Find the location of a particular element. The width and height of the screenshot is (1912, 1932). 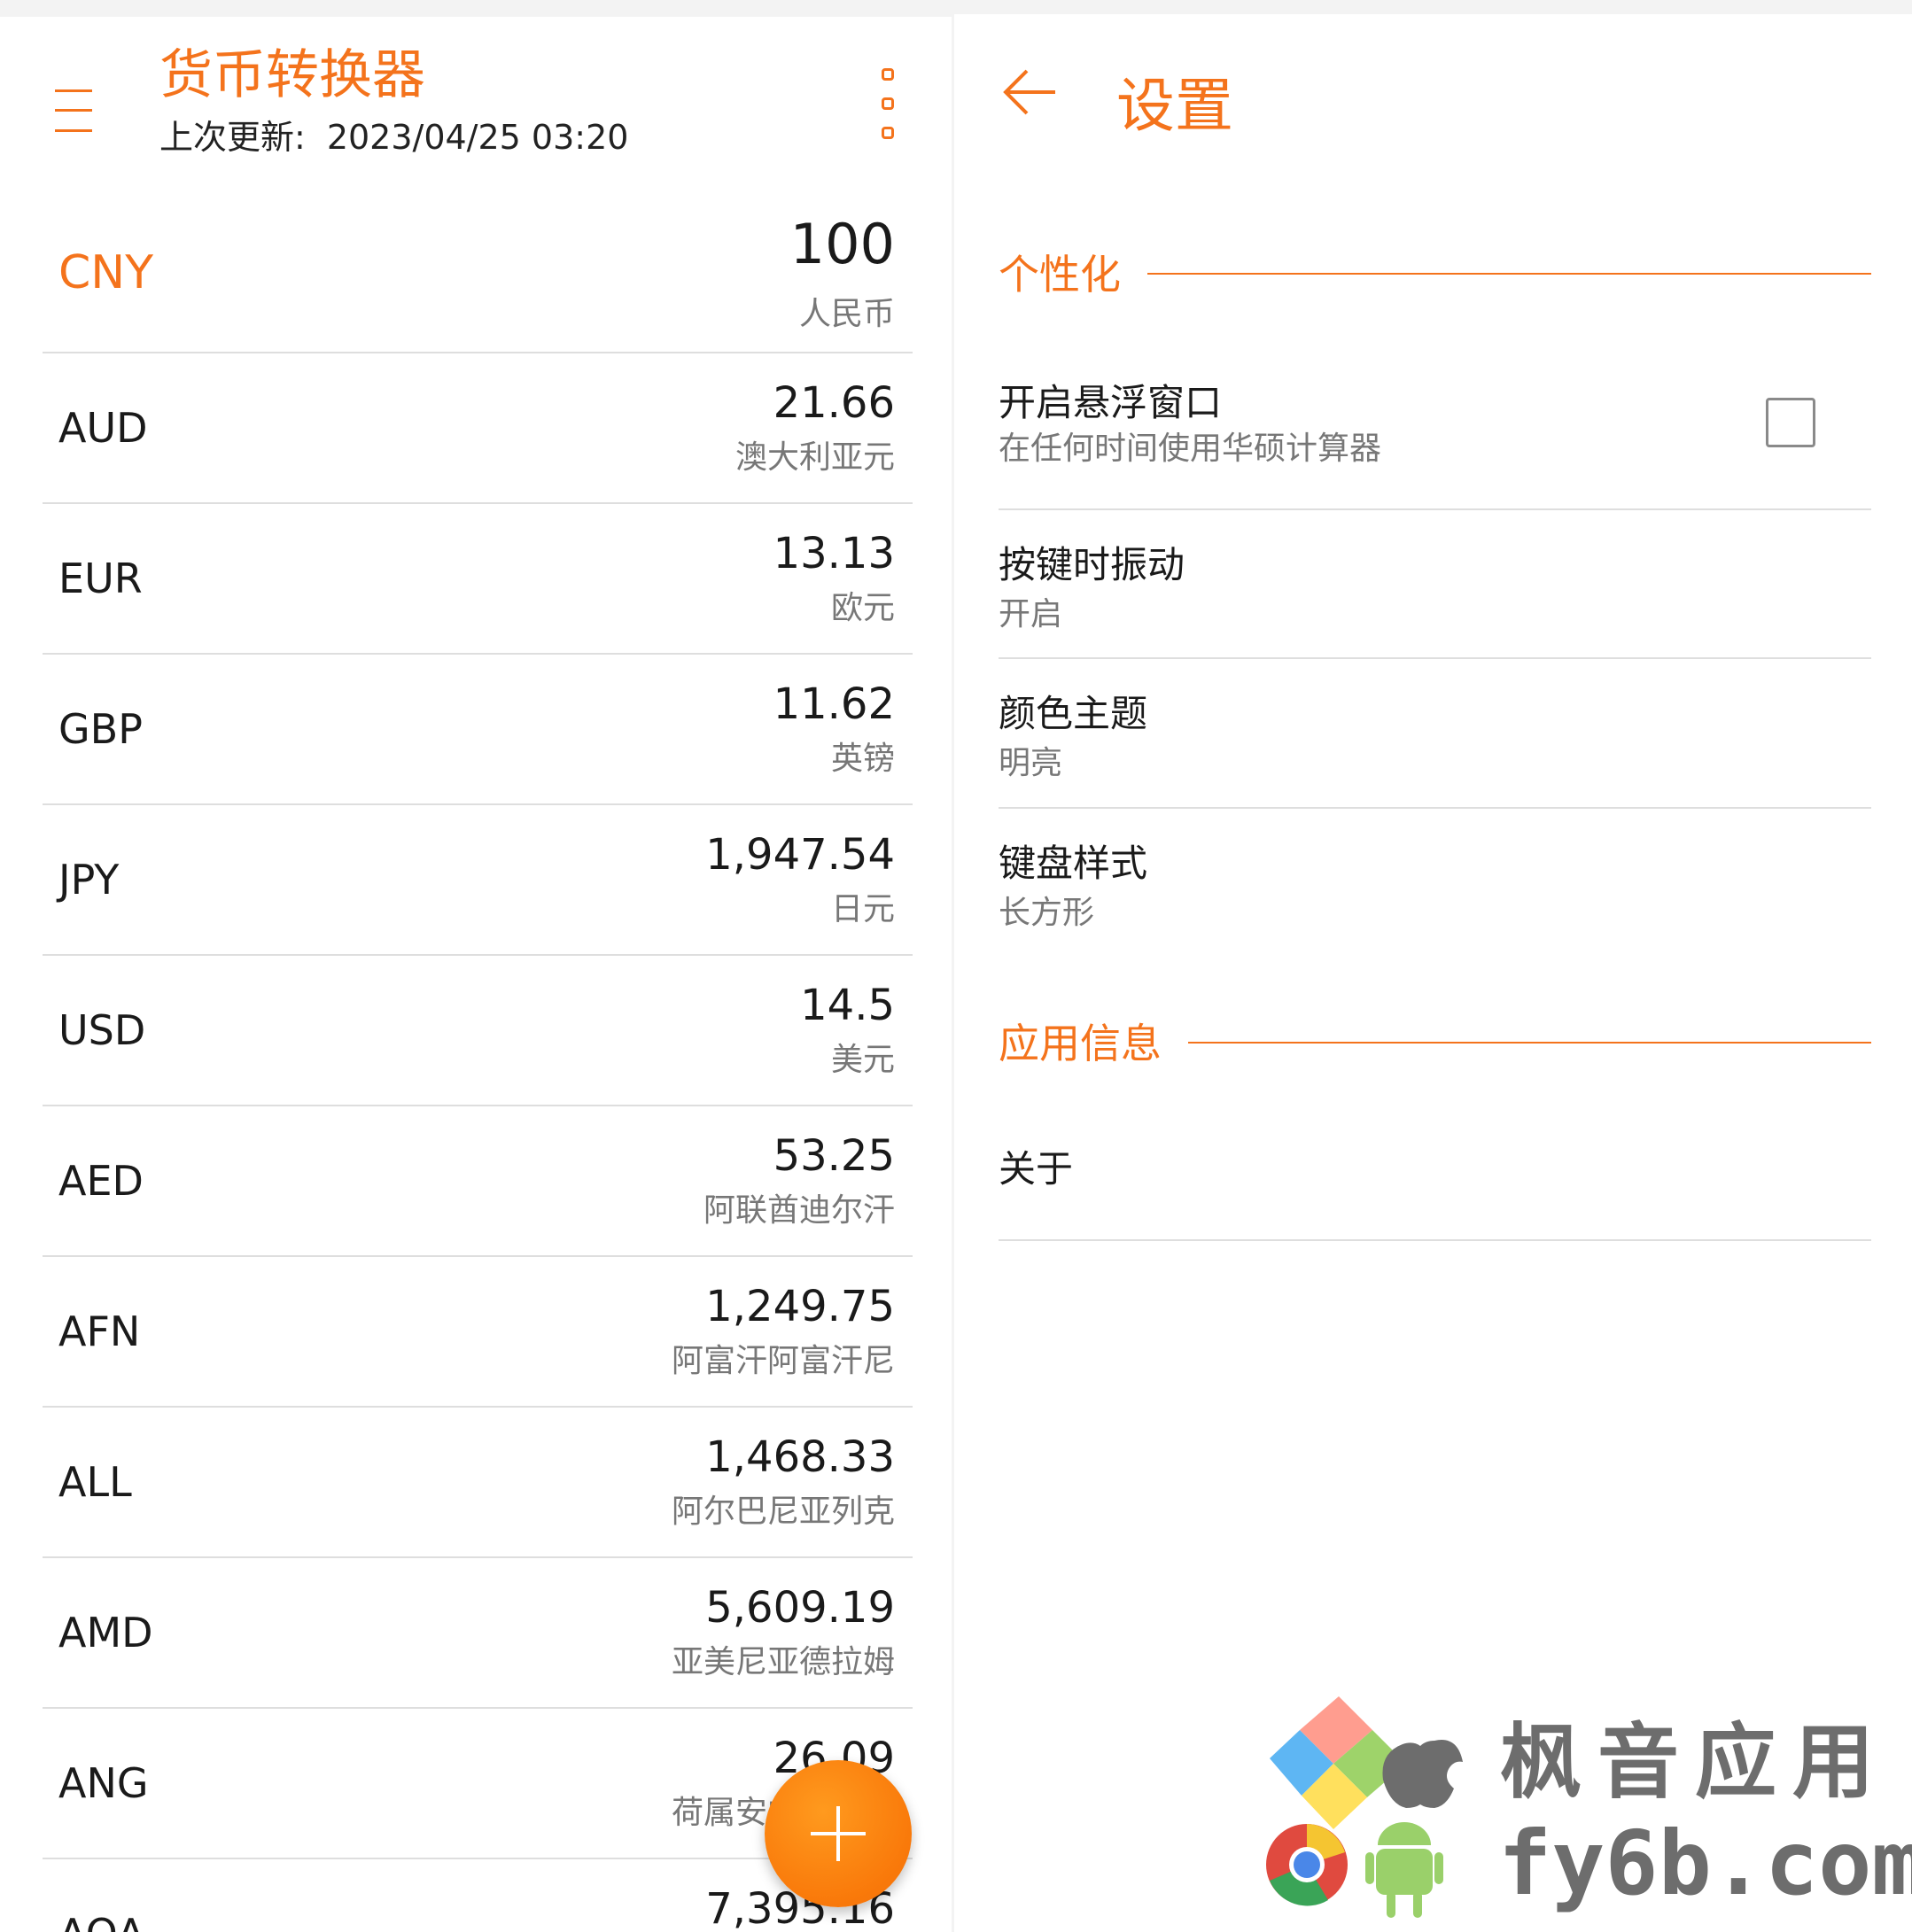

currency-amount: 53.25 is located at coordinates (834, 1156).